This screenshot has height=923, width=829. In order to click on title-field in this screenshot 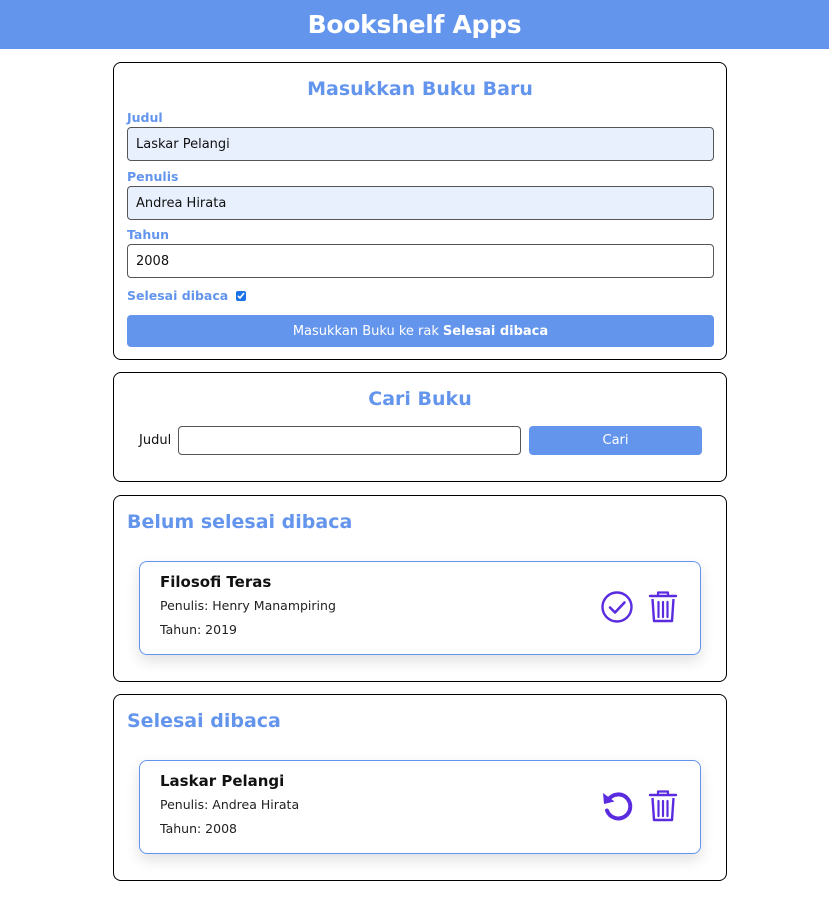, I will do `click(420, 144)`.